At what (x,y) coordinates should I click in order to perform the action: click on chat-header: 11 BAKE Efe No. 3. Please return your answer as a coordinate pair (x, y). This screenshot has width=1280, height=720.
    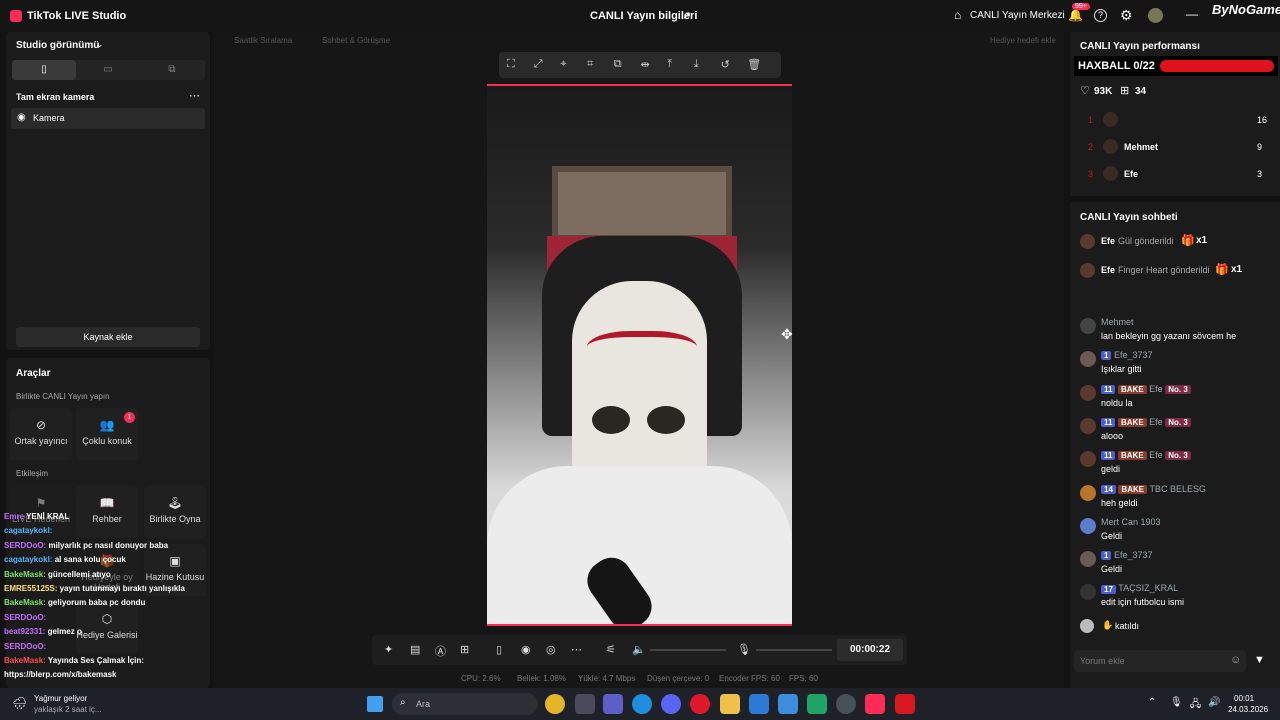
    Looking at the image, I should click on (1146, 389).